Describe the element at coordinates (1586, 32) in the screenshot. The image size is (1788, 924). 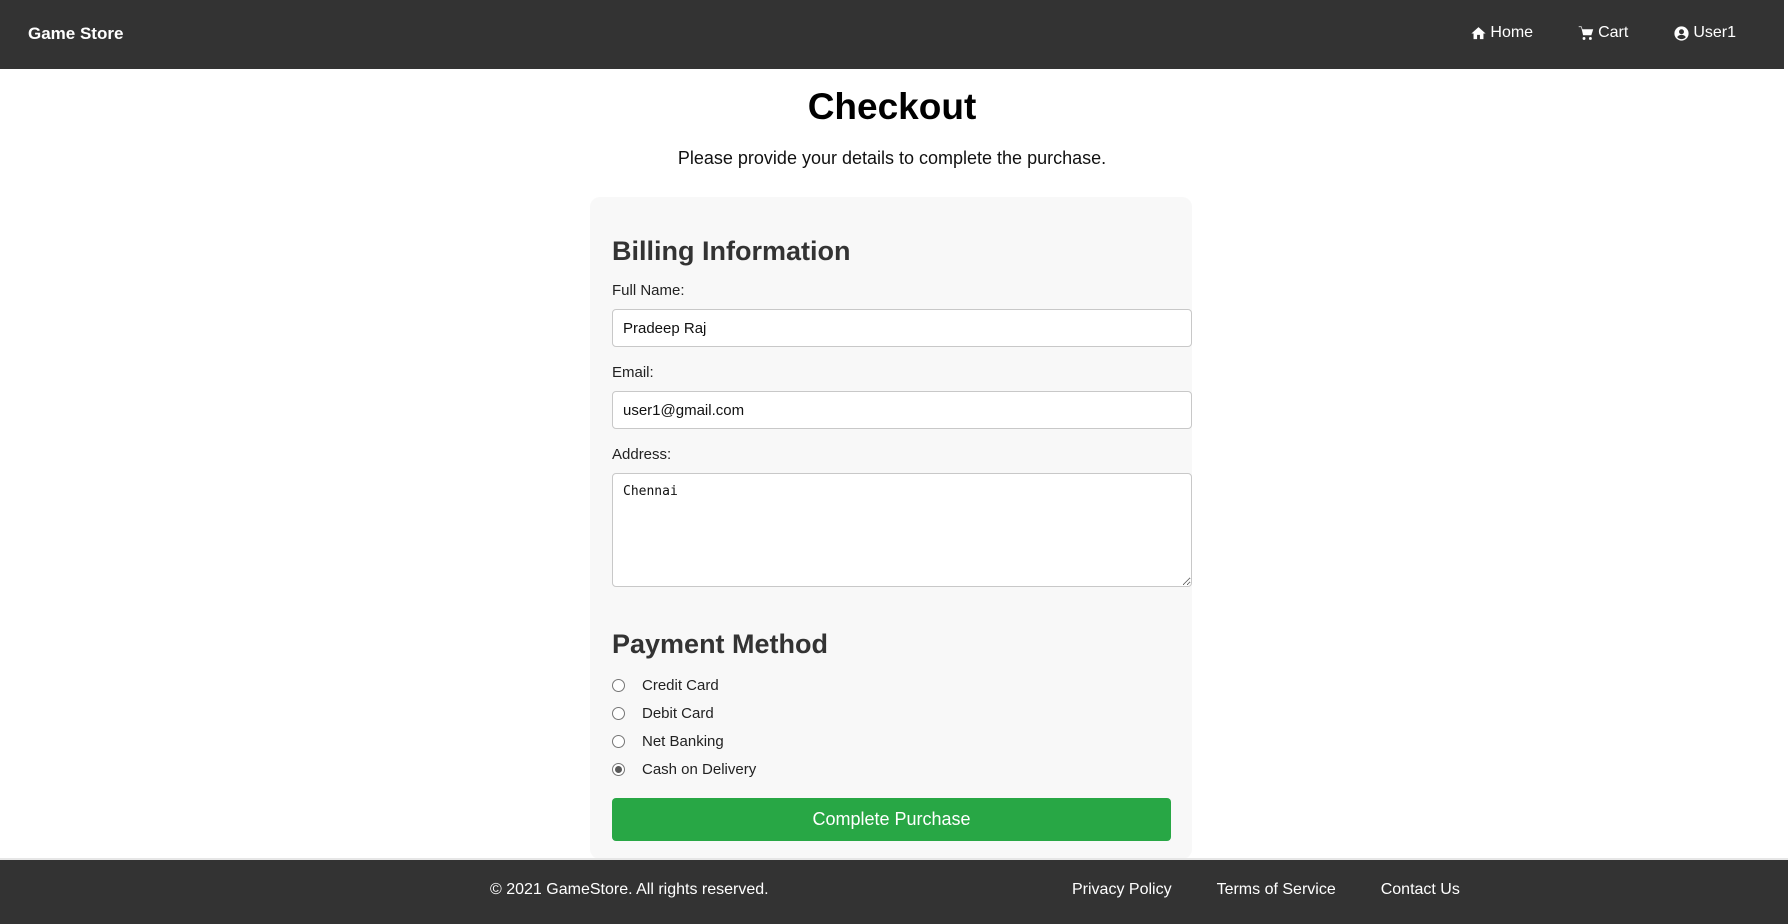
I see `cart-icon` at that location.